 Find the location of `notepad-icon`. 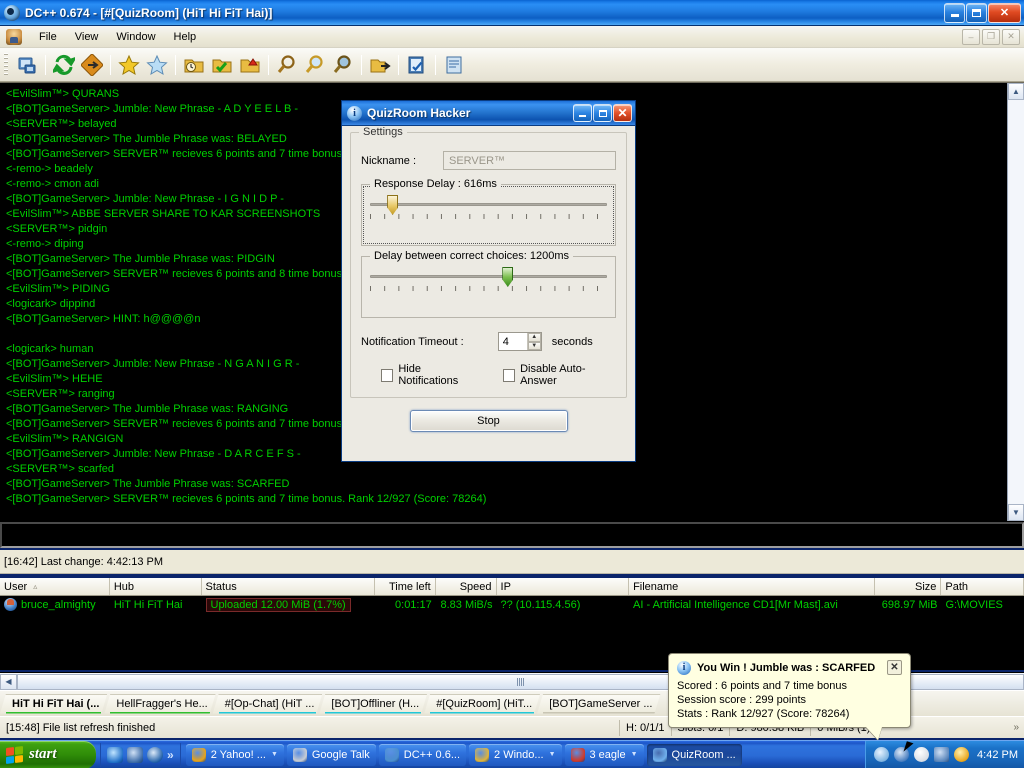

notepad-icon is located at coordinates (454, 65).